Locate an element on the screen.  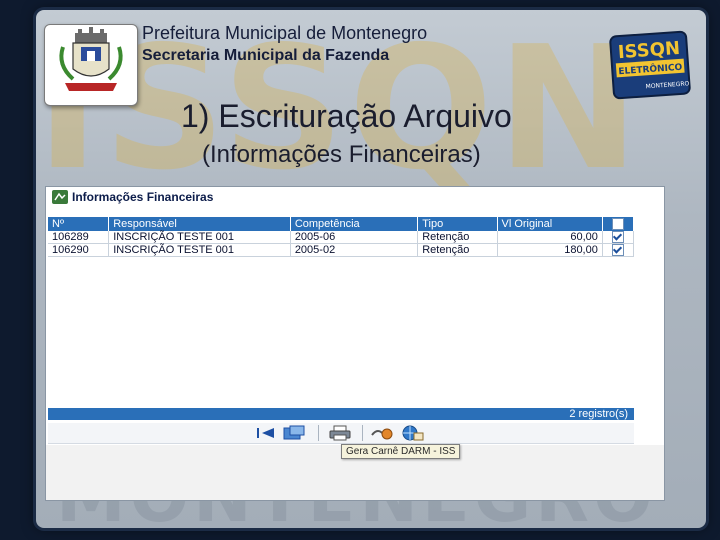
issqn-eletronico-logo: ISSQN ELETRÔNICO MONTENEGRO is located at coordinates (650, 64).